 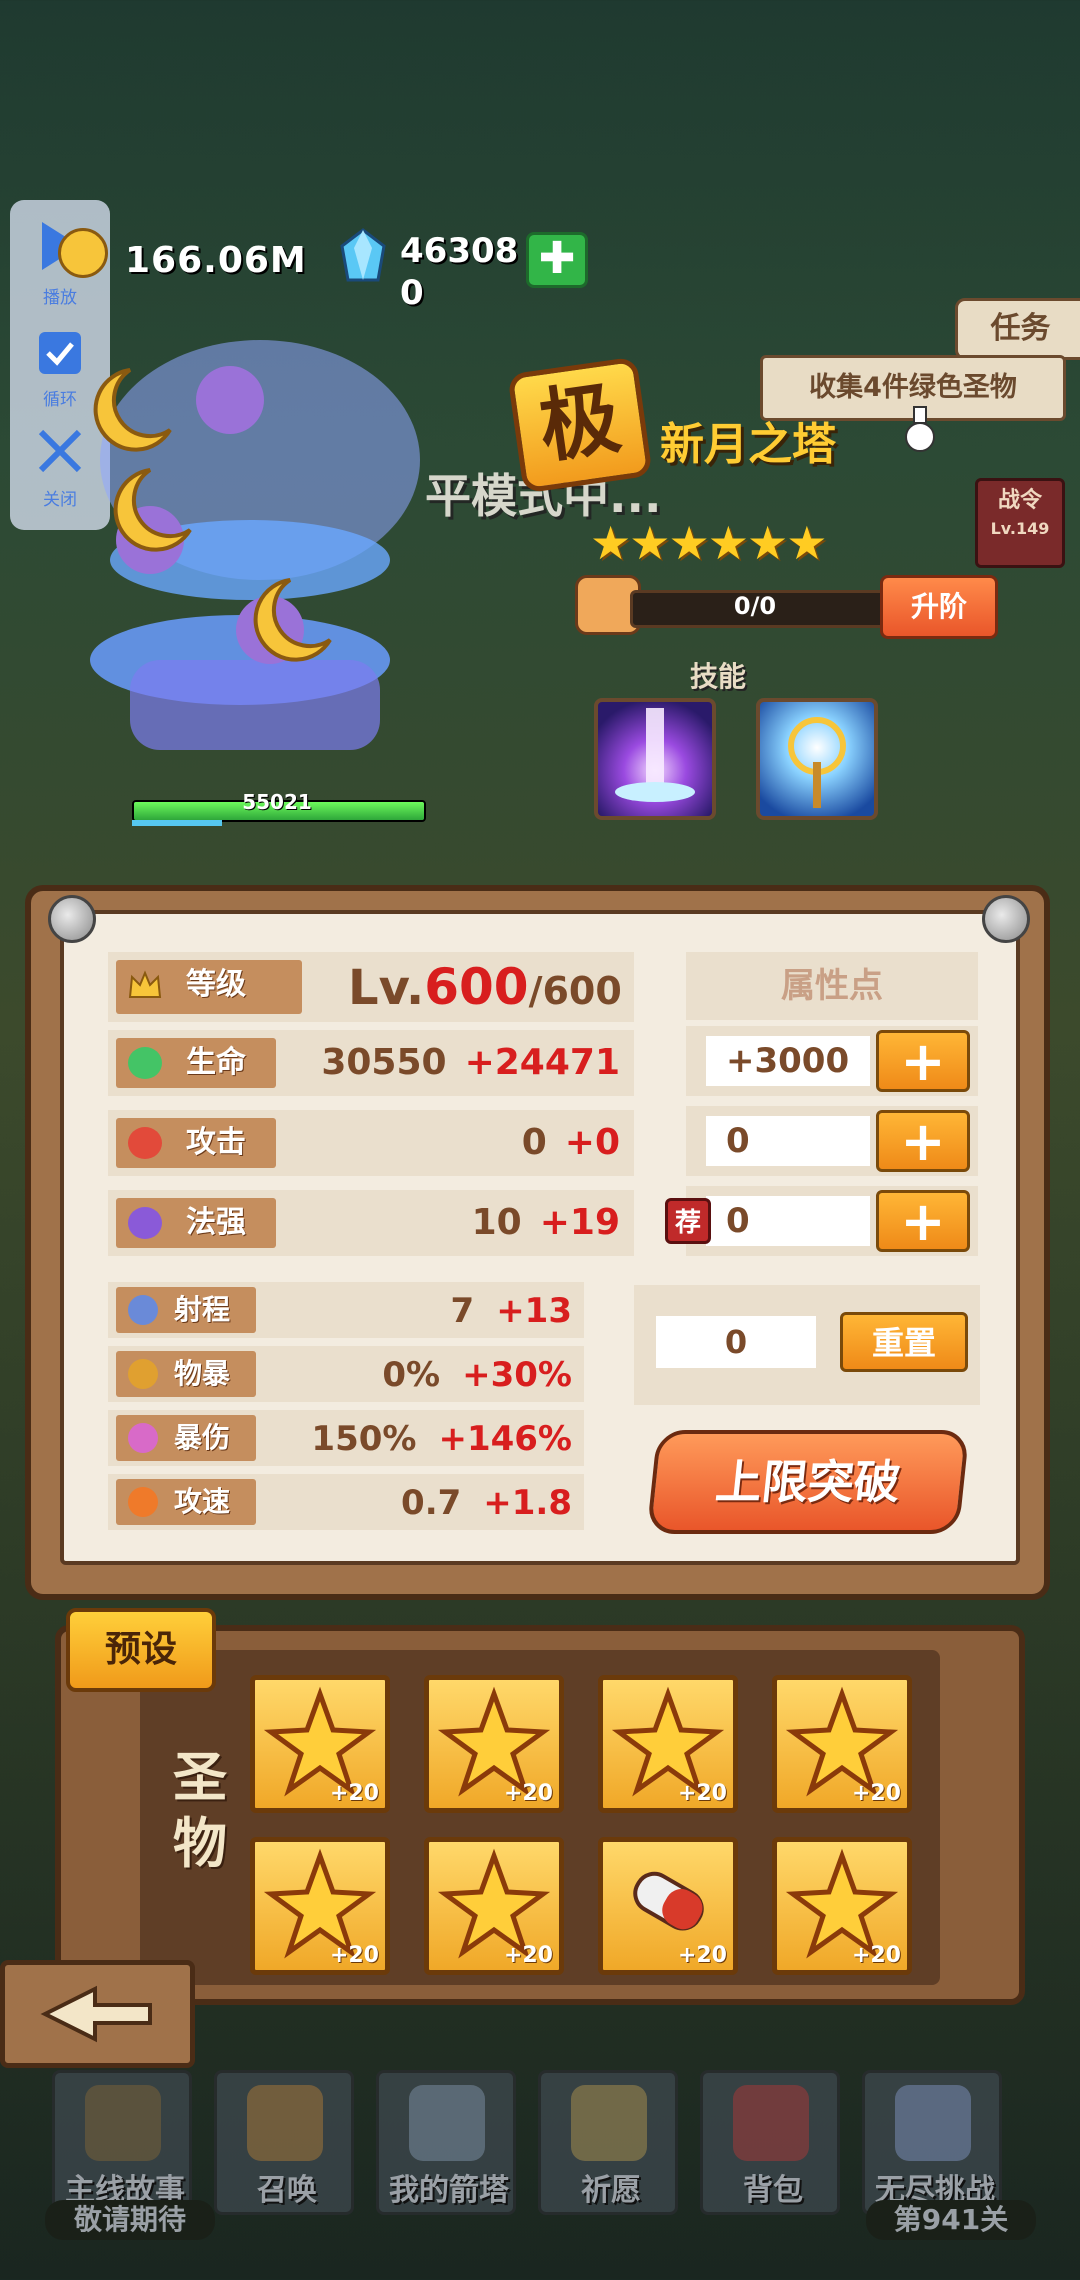 What do you see at coordinates (320, 1744) in the screenshot?
I see `relic-slot-0: +20` at bounding box center [320, 1744].